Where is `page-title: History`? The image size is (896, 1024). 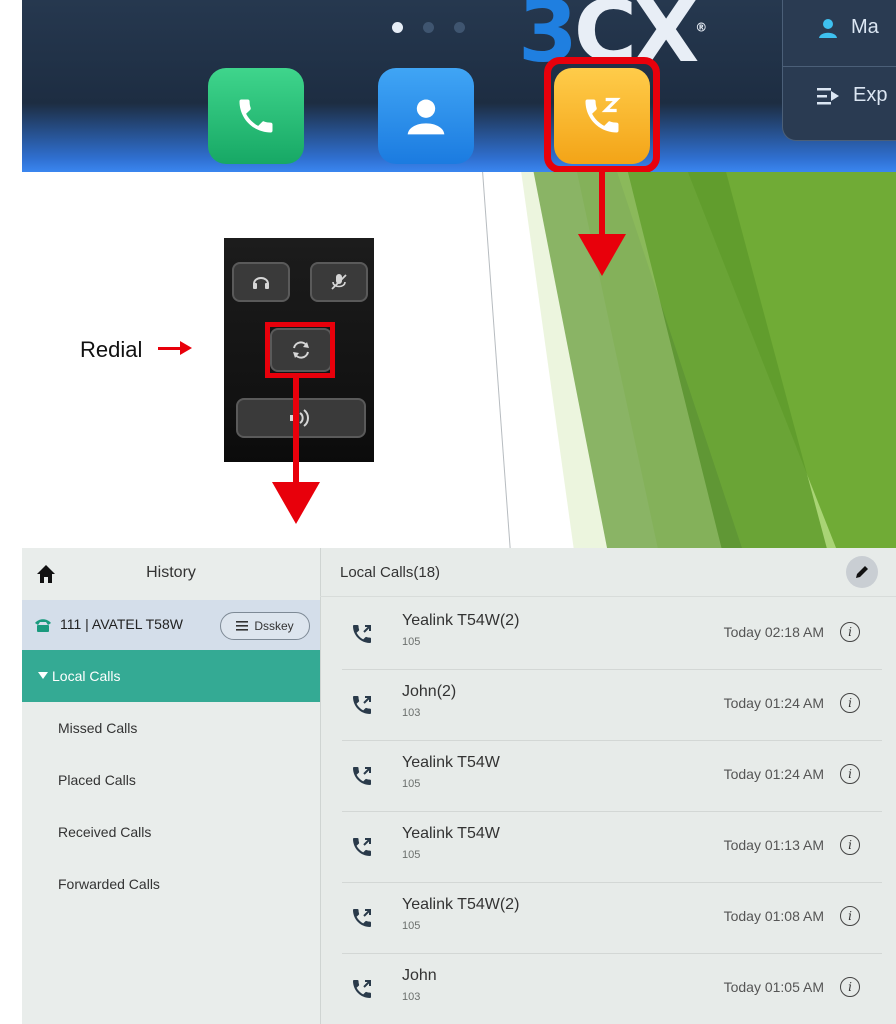
page-title: History is located at coordinates (171, 572).